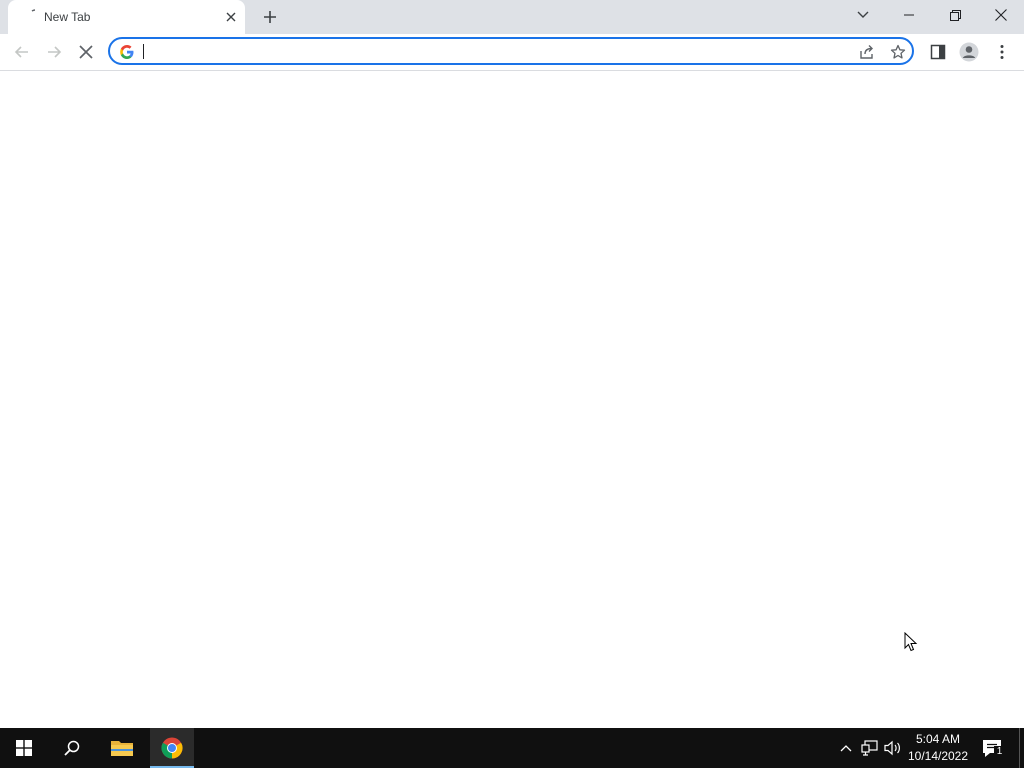 Image resolution: width=1024 pixels, height=768 pixels. I want to click on arrow-right-icon, so click(55, 52).